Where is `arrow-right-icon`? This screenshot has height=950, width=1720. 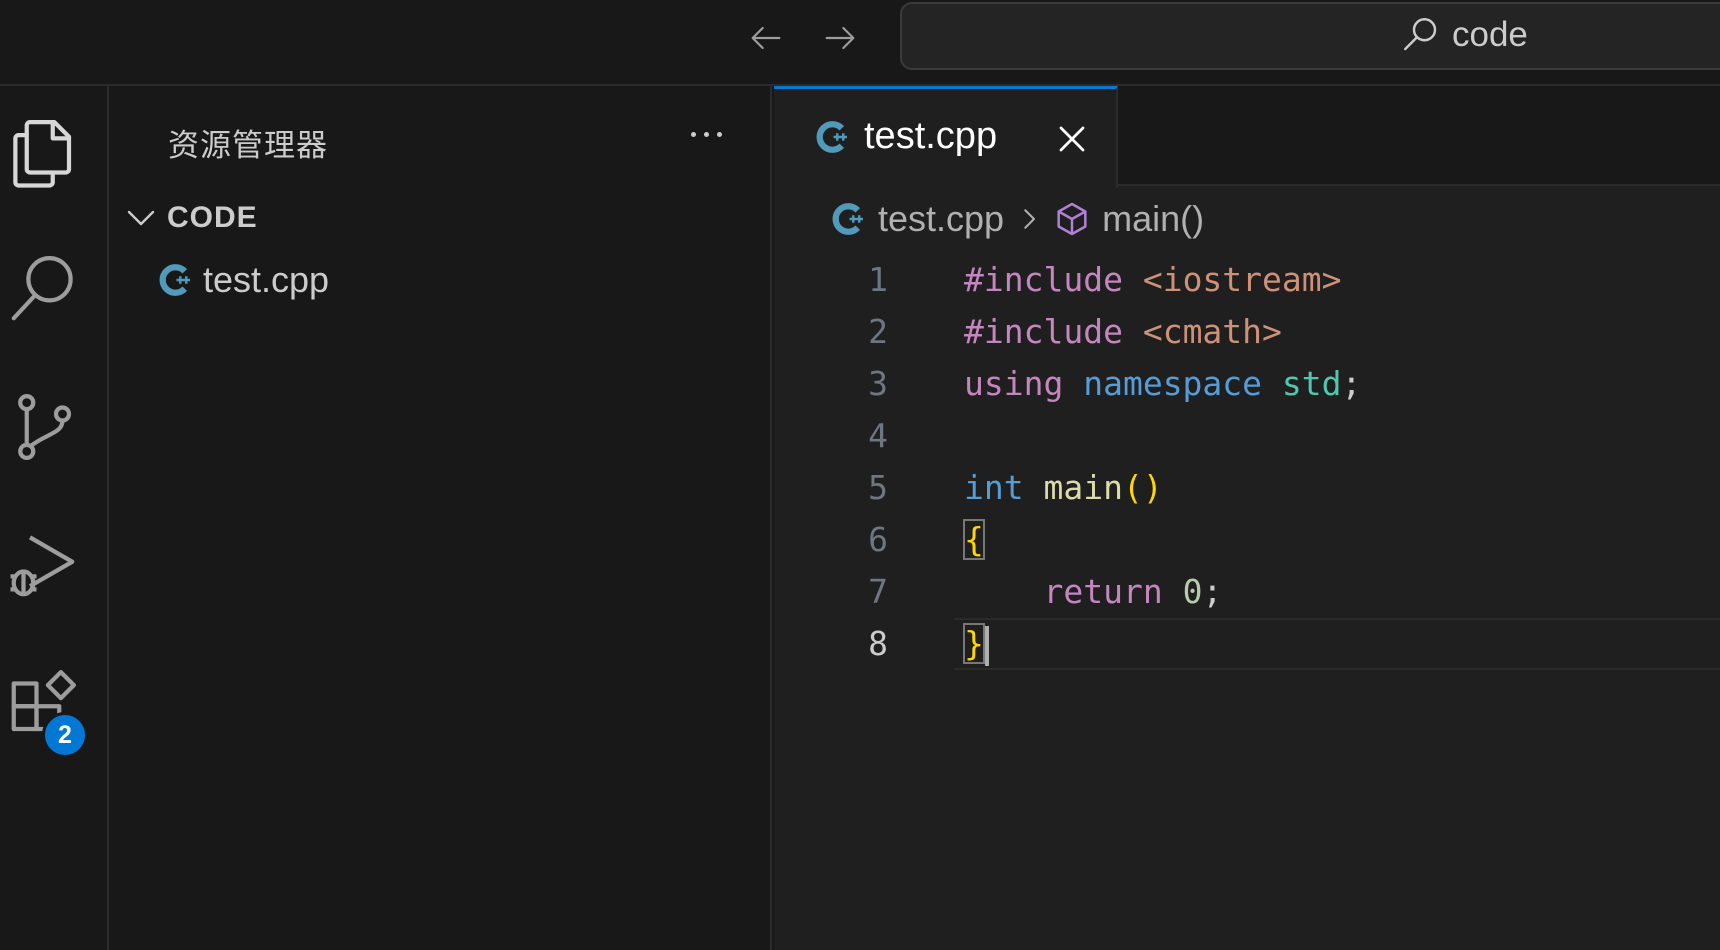 arrow-right-icon is located at coordinates (840, 38).